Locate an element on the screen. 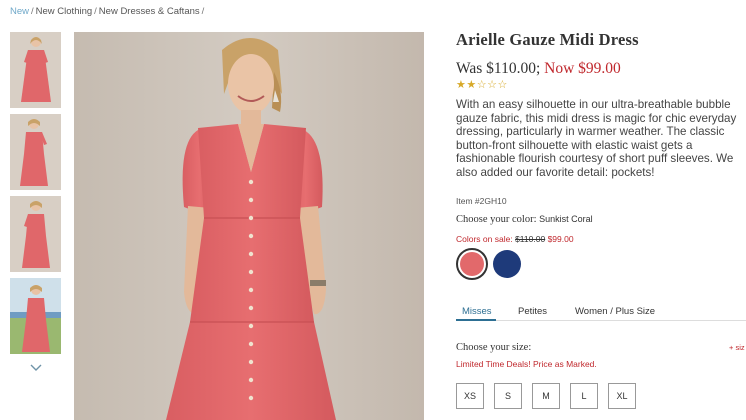 The height and width of the screenshot is (420, 746). size-button-xl: XL is located at coordinates (622, 396).